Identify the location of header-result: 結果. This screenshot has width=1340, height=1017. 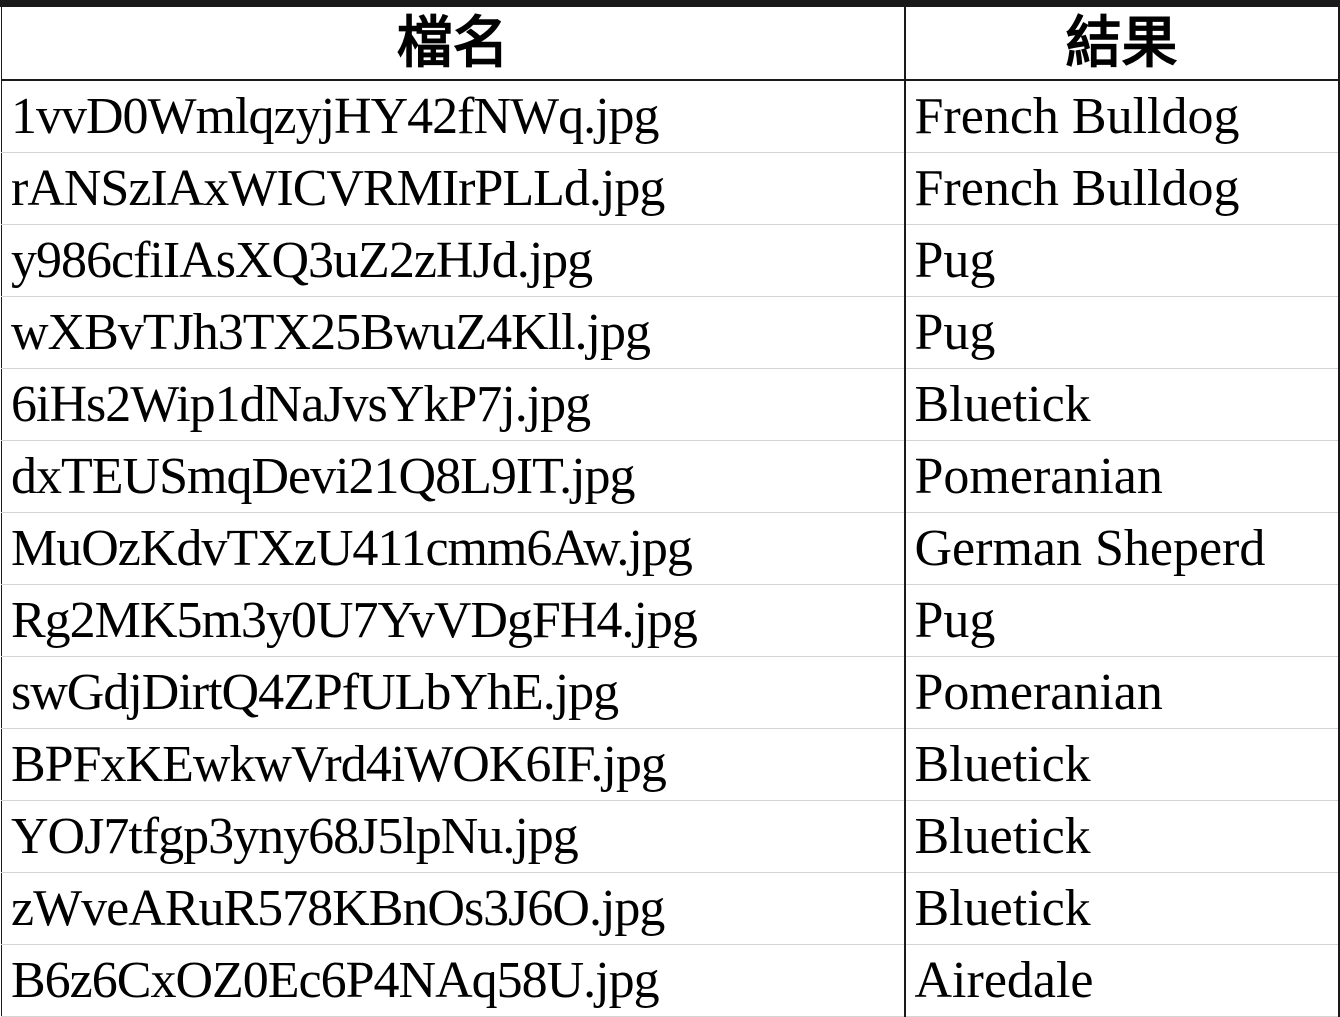
(1122, 44).